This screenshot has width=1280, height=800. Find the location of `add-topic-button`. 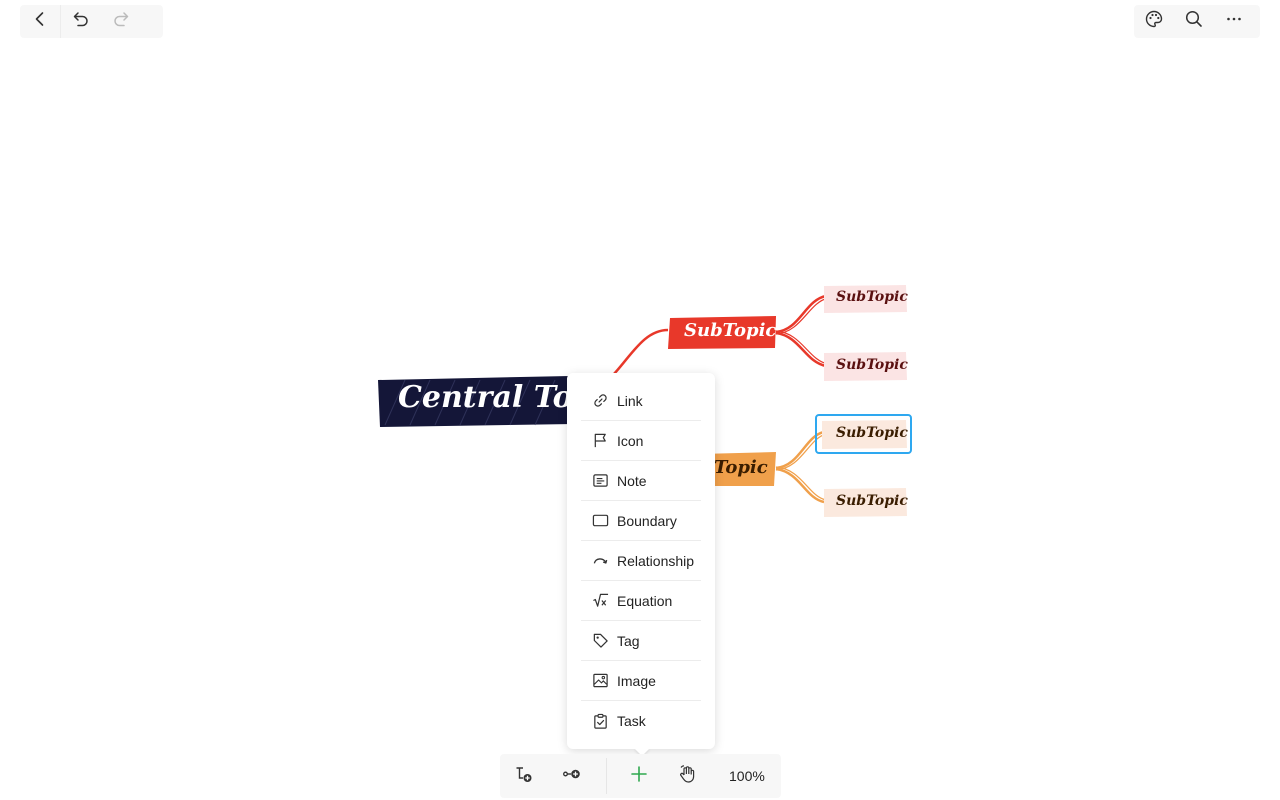

add-topic-button is located at coordinates (572, 776).